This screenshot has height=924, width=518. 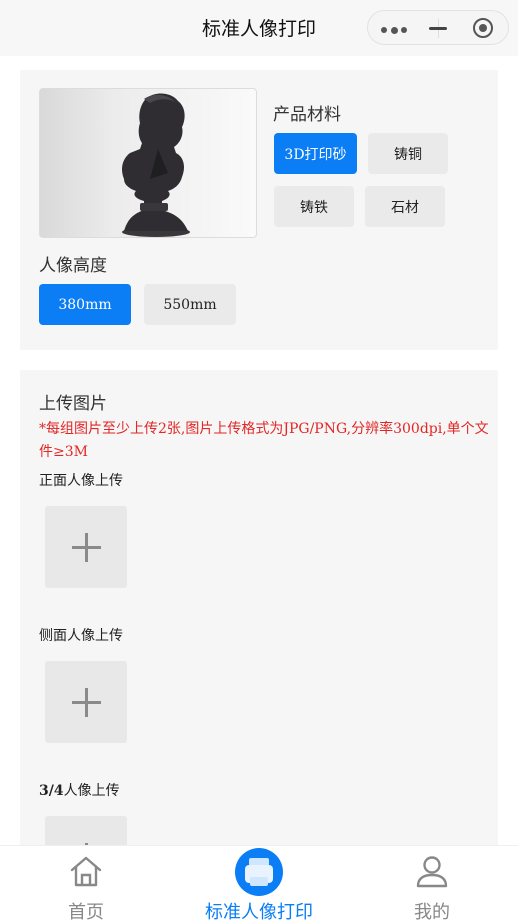 I want to click on close-target-icon, so click(x=483, y=28).